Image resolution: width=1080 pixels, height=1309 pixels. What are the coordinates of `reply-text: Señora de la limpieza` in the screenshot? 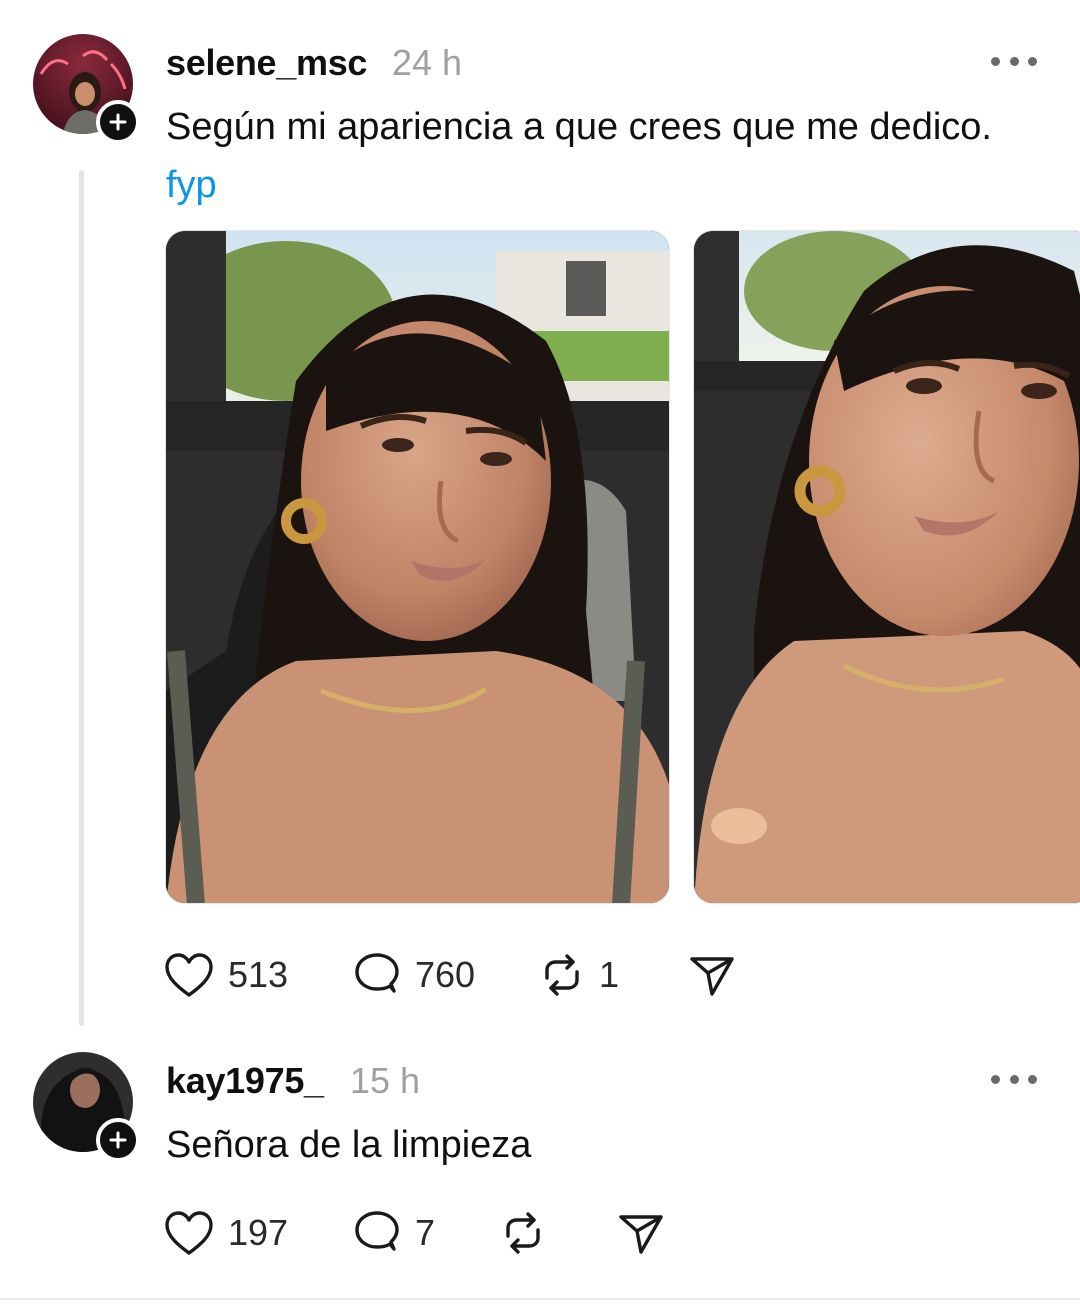 It's located at (349, 1145).